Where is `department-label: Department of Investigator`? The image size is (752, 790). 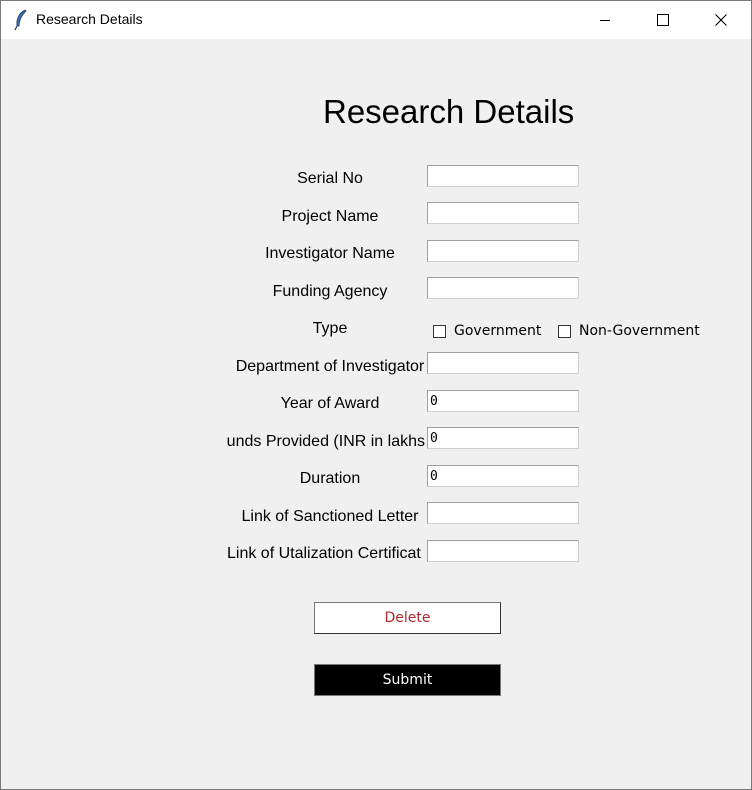 department-label: Department of Investigator is located at coordinates (330, 366).